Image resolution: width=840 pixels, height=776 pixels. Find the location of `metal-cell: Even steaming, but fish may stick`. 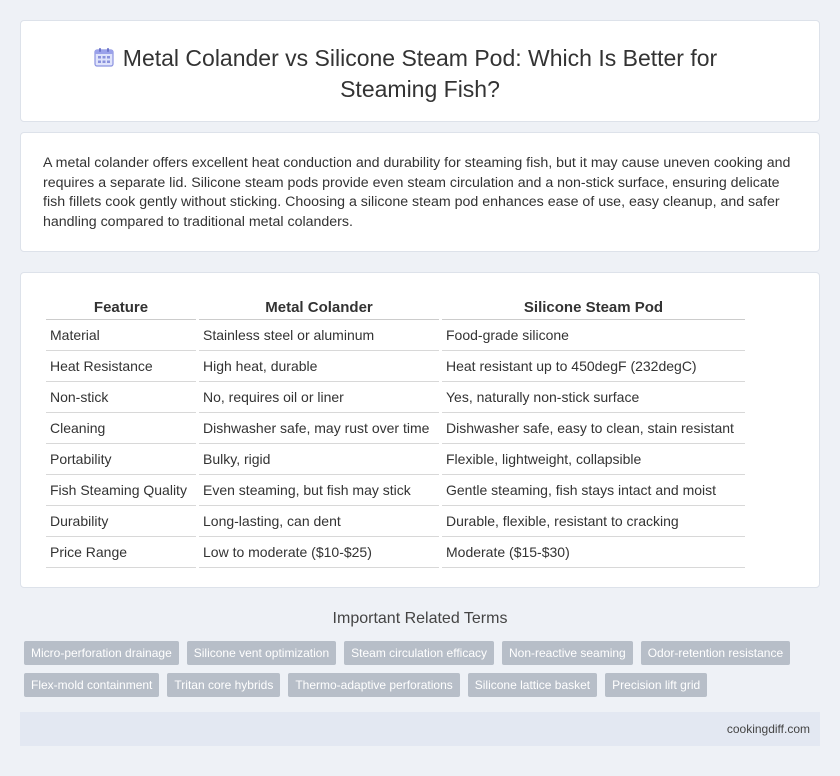

metal-cell: Even steaming, but fish may stick is located at coordinates (319, 490).